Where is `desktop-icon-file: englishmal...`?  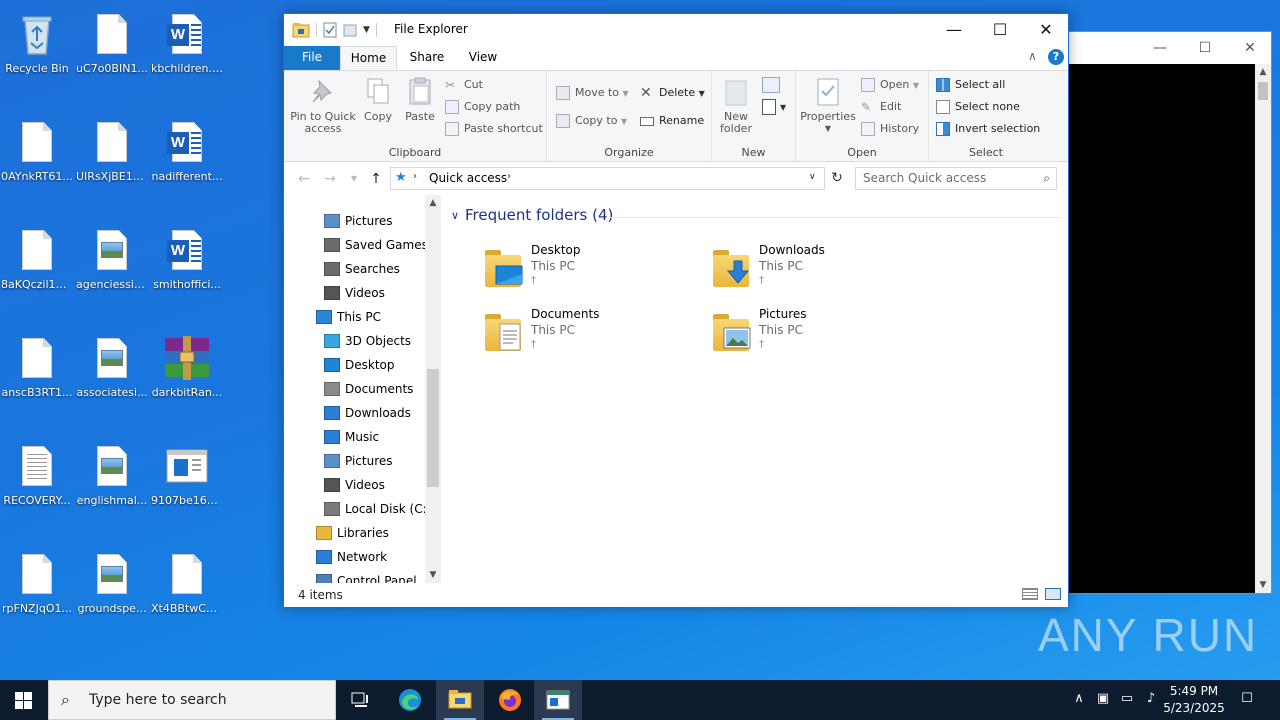 desktop-icon-file: englishmal... is located at coordinates (112, 484).